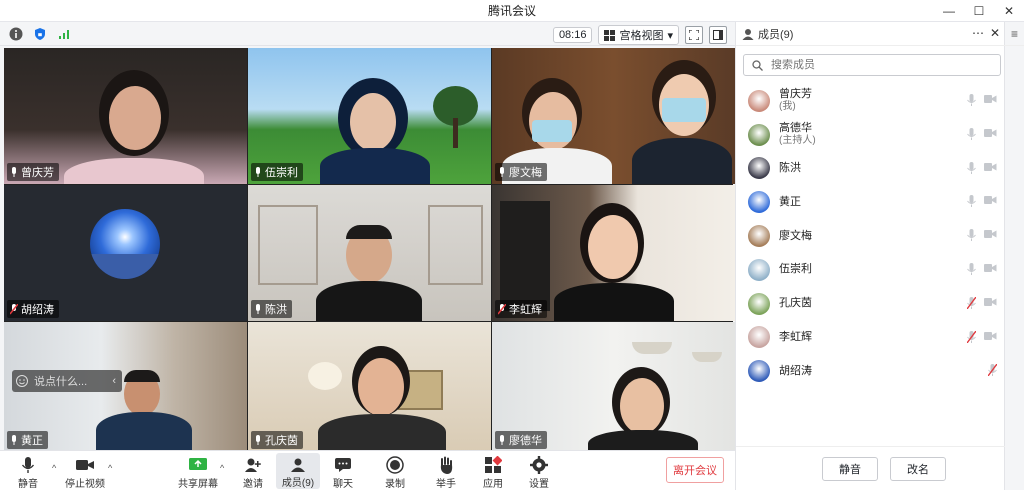  I want to click on participant-name-tag: 廖文梅, so click(521, 172).